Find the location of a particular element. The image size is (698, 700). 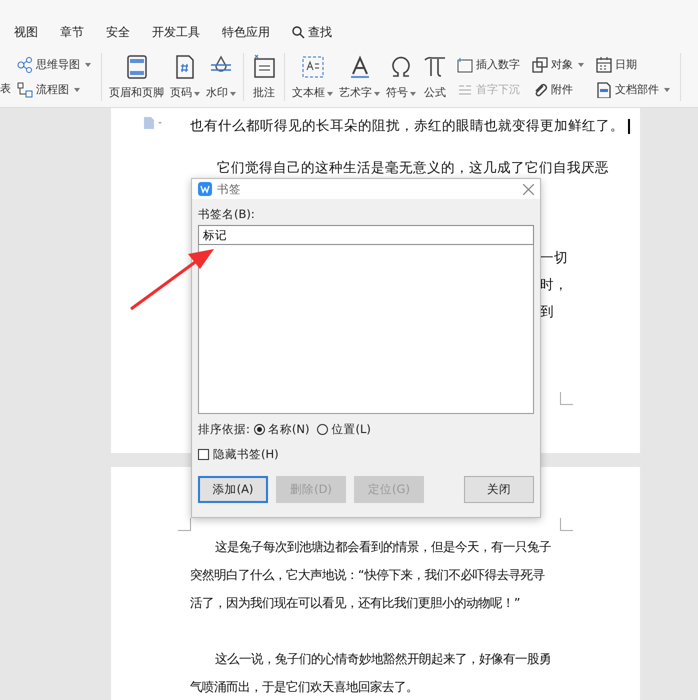

paragraph-text: 它们觉得自己的这种生活是毫无意义的，这几成了它们自我厌恶 is located at coordinates (412, 168).